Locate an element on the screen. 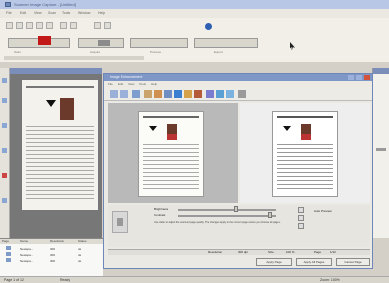 Image resolution: width=389 pixels, height=283 pixels. status-page-count: Page 1 of 12 is located at coordinates (14, 280).